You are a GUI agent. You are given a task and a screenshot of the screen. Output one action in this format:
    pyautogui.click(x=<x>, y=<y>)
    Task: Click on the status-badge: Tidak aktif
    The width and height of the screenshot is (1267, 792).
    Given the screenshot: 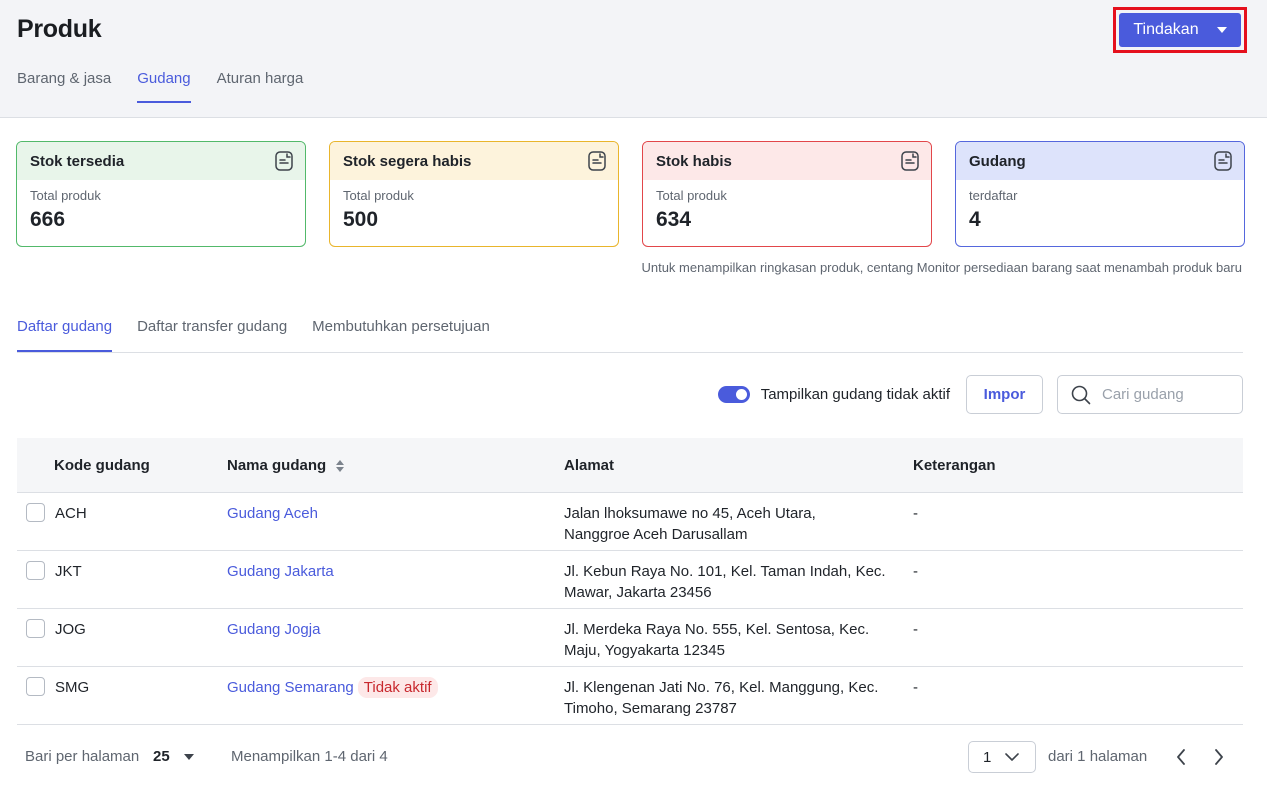 What is the action you would take?
    pyautogui.click(x=397, y=687)
    